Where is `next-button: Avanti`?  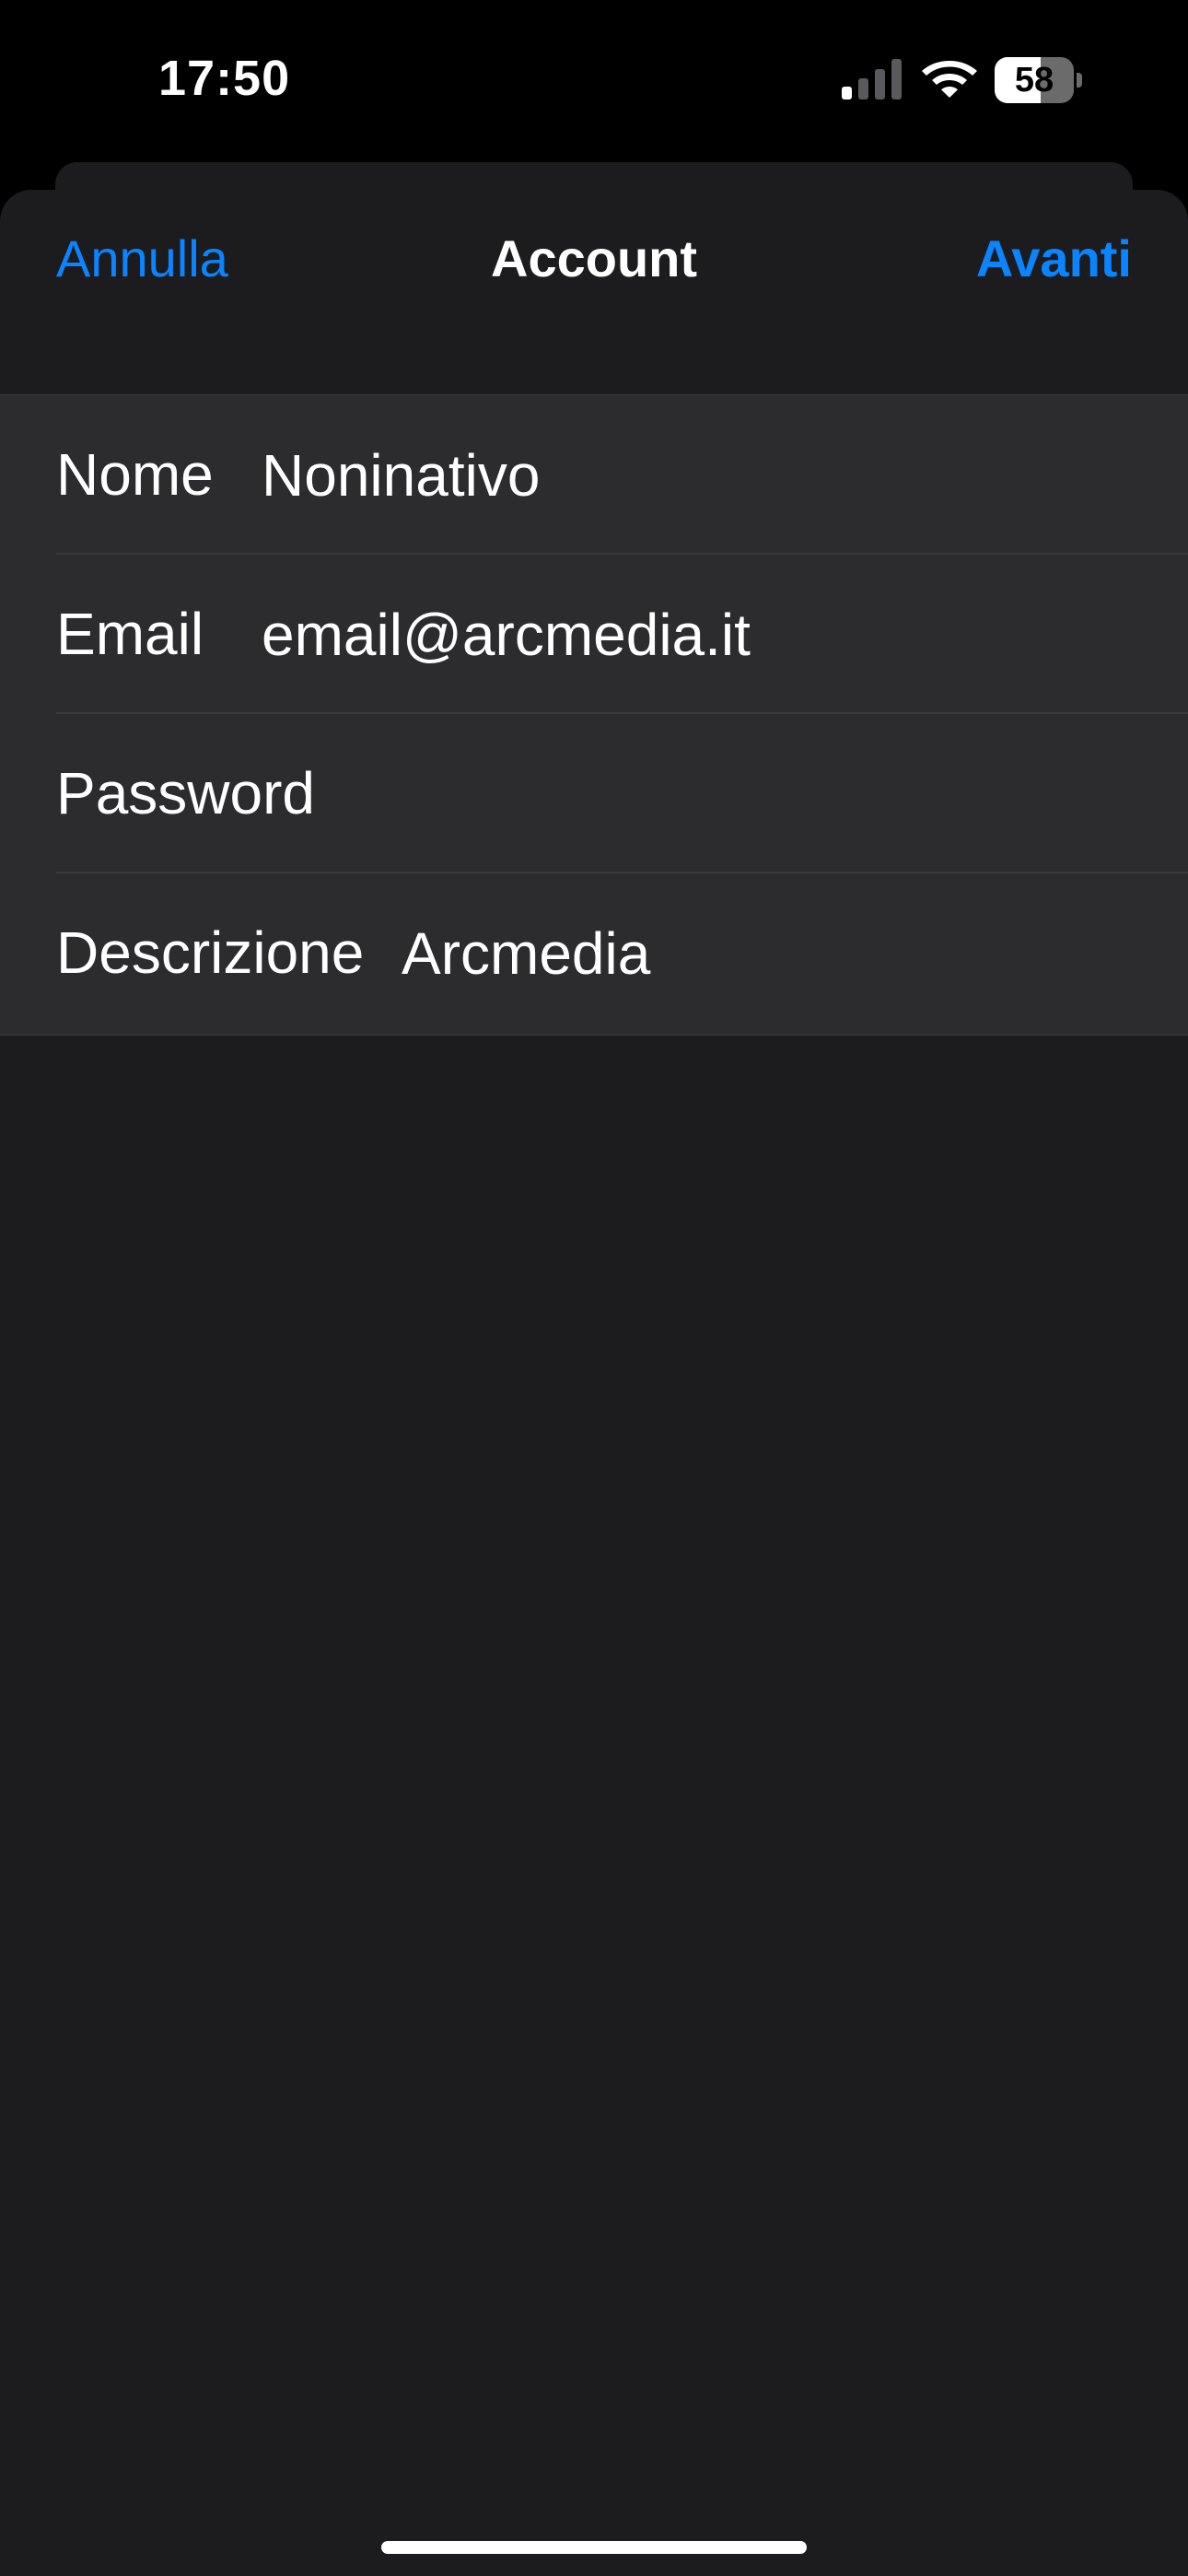 next-button: Avanti is located at coordinates (1054, 258).